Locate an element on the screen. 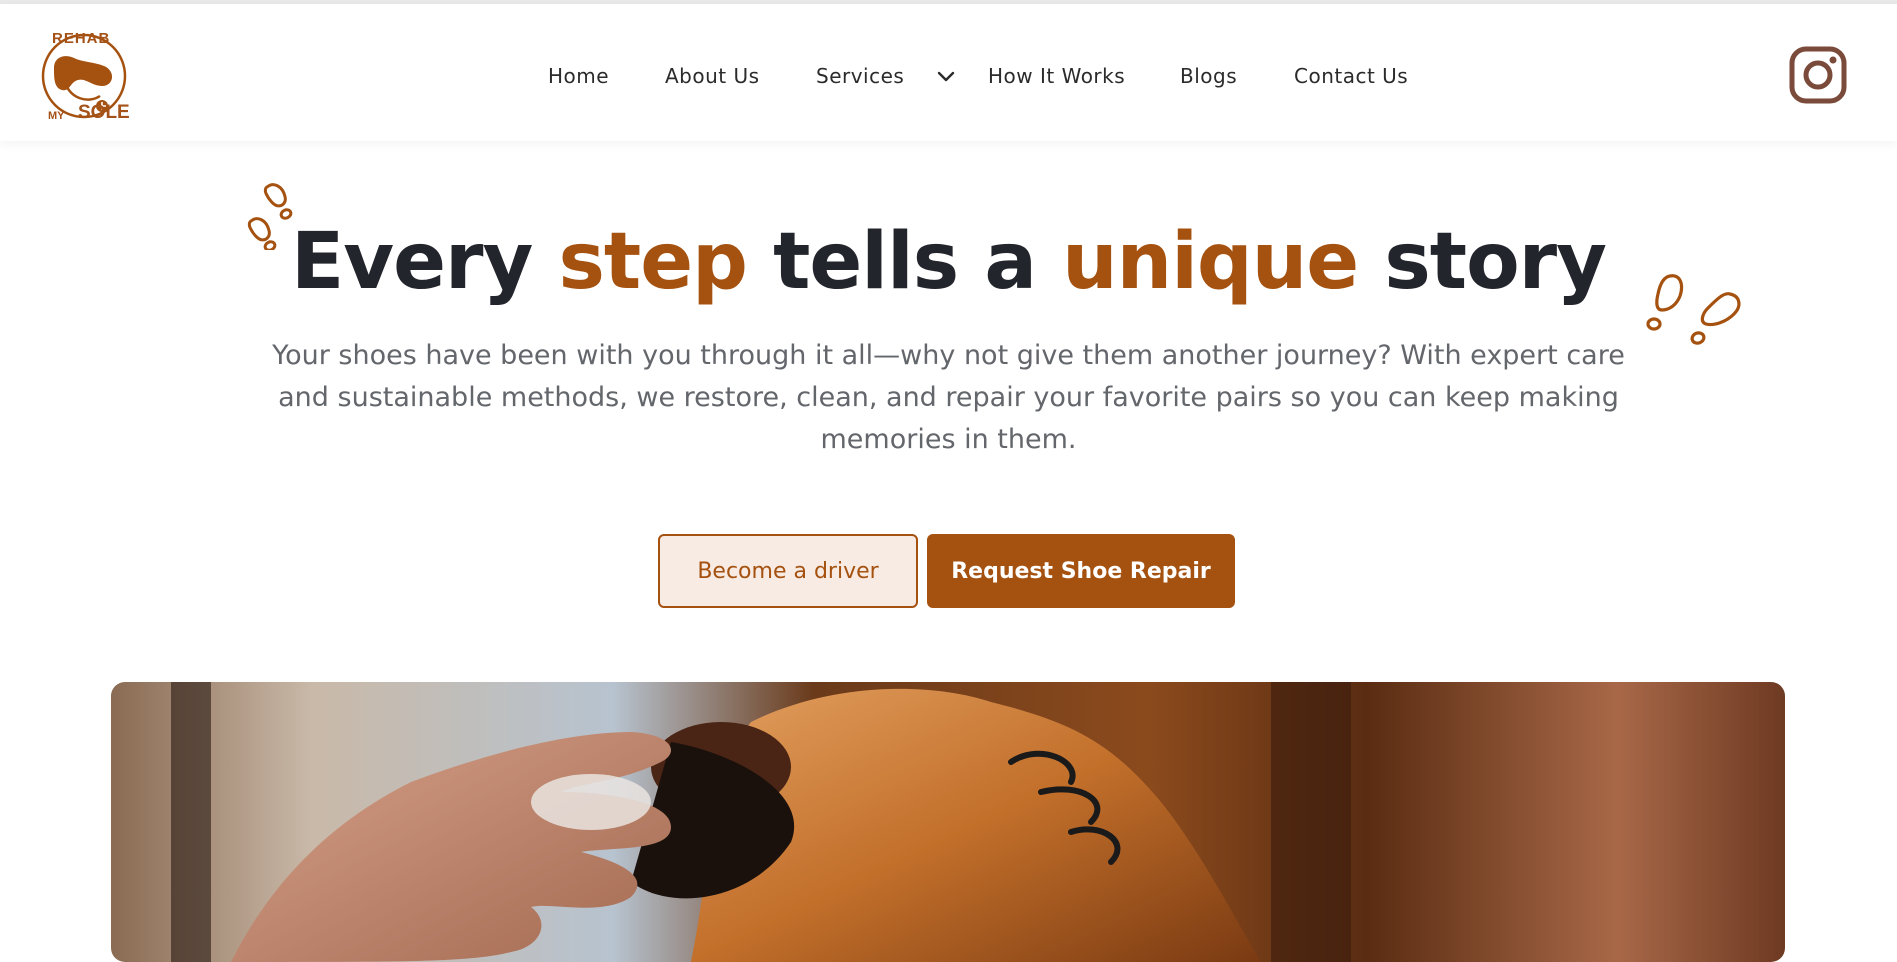 This screenshot has height=962, width=1897. hero-title-accent-unique: unique is located at coordinates (1210, 262).